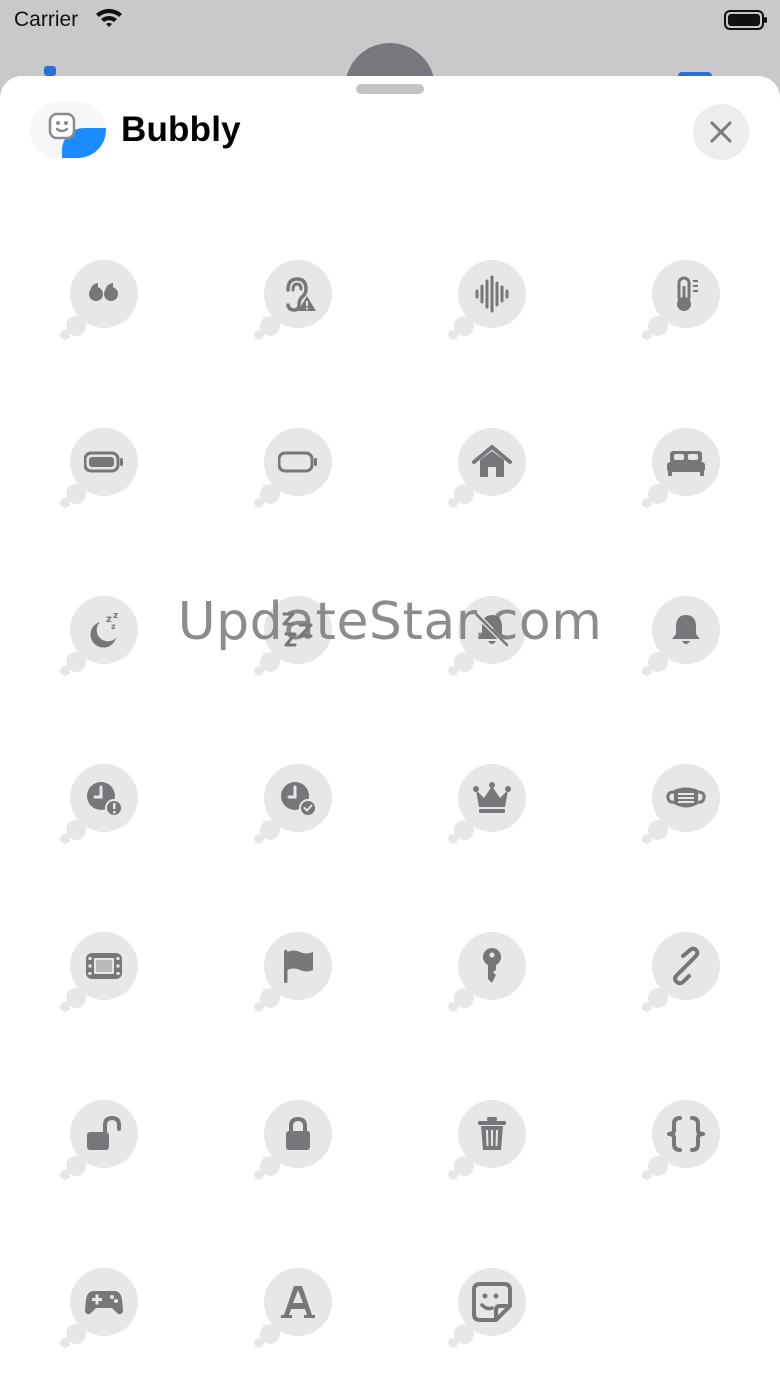 The height and width of the screenshot is (1387, 780). I want to click on flag-icon, so click(298, 966).